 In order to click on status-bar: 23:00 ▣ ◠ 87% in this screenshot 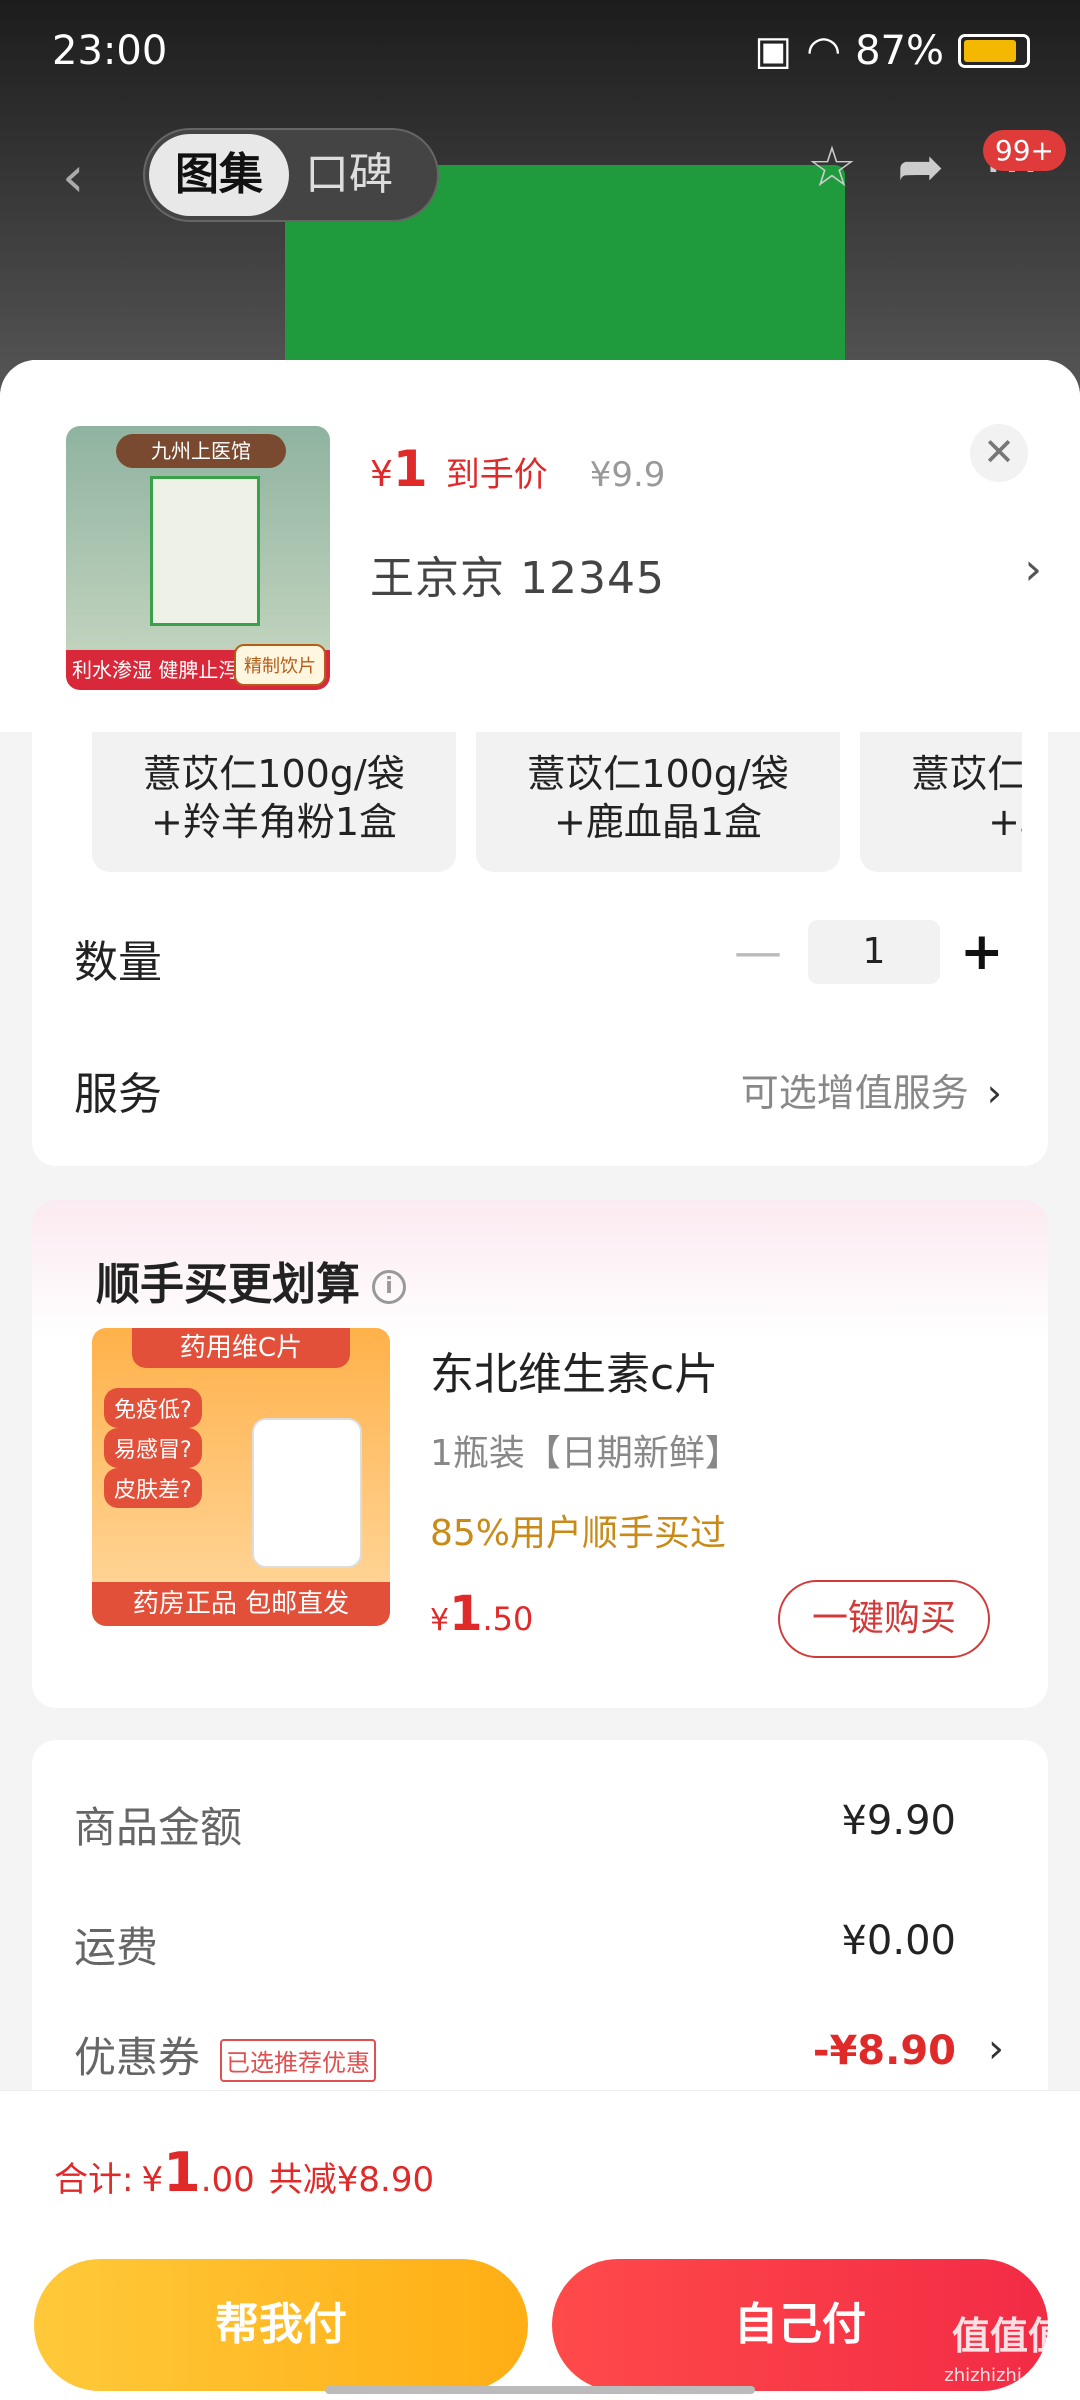, I will do `click(540, 50)`.